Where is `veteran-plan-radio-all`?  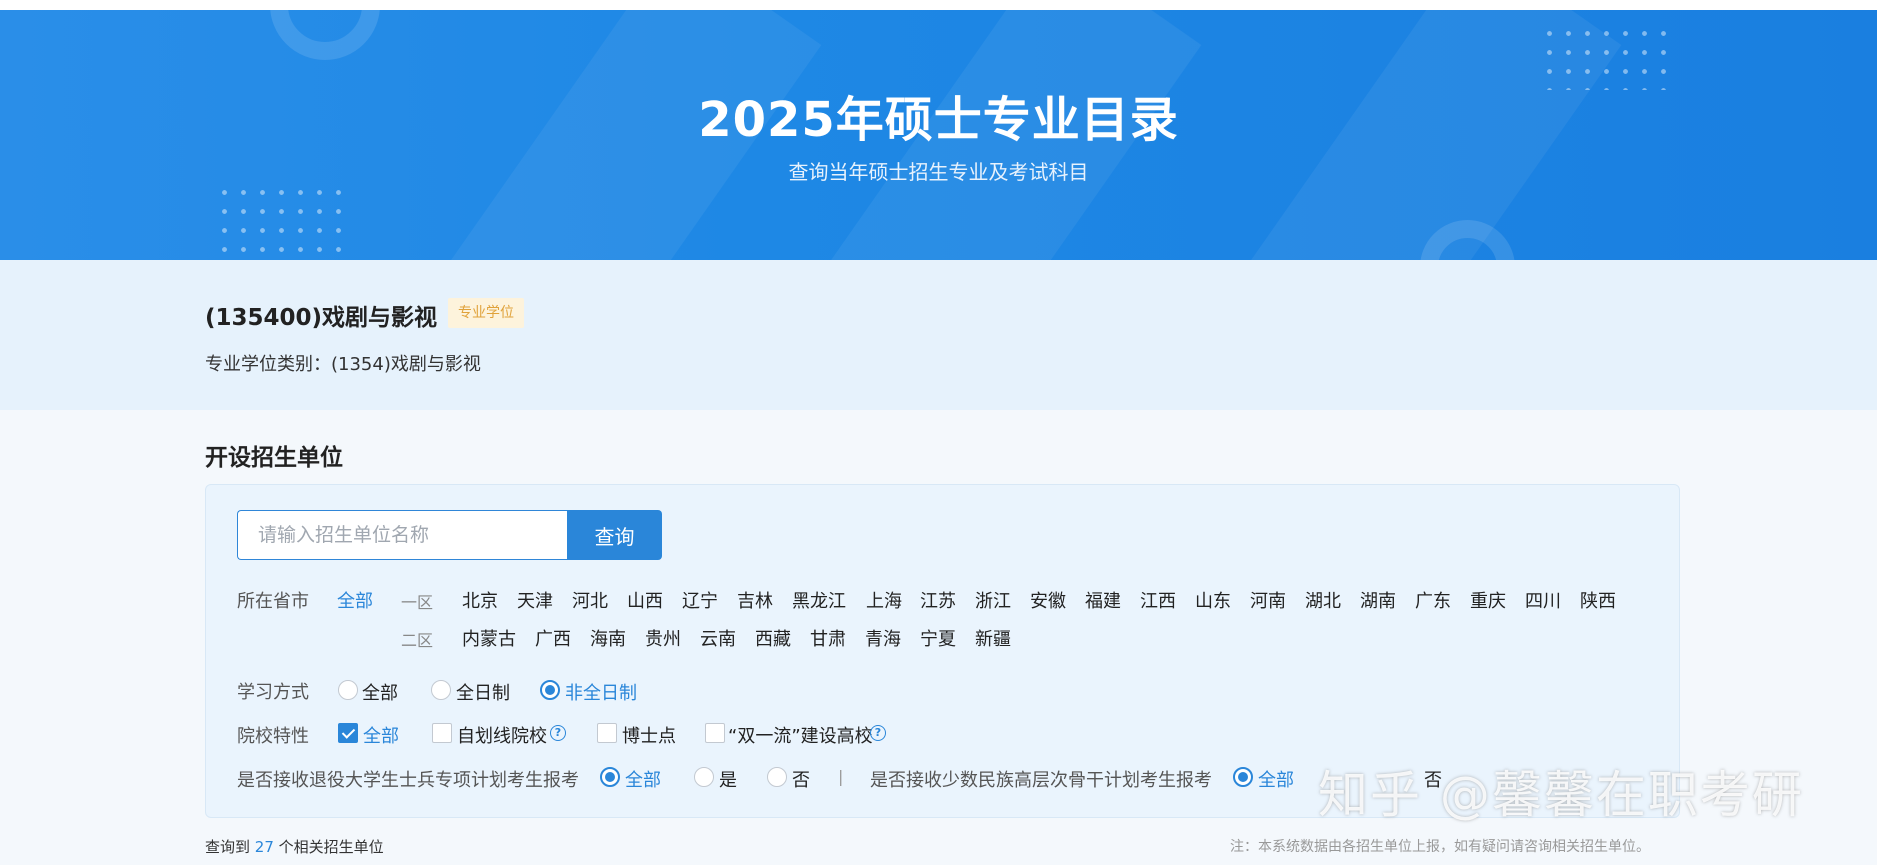
veteran-plan-radio-all is located at coordinates (610, 777).